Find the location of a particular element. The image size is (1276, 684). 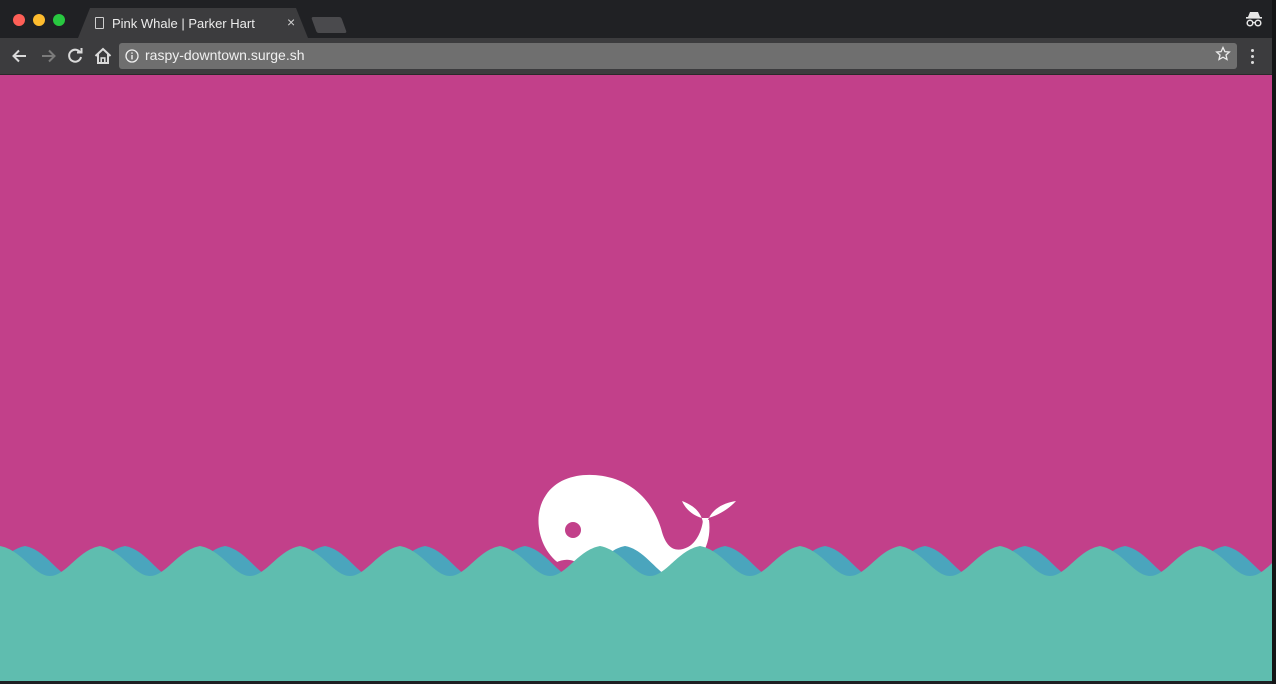

arrow-right-icon is located at coordinates (49, 56).